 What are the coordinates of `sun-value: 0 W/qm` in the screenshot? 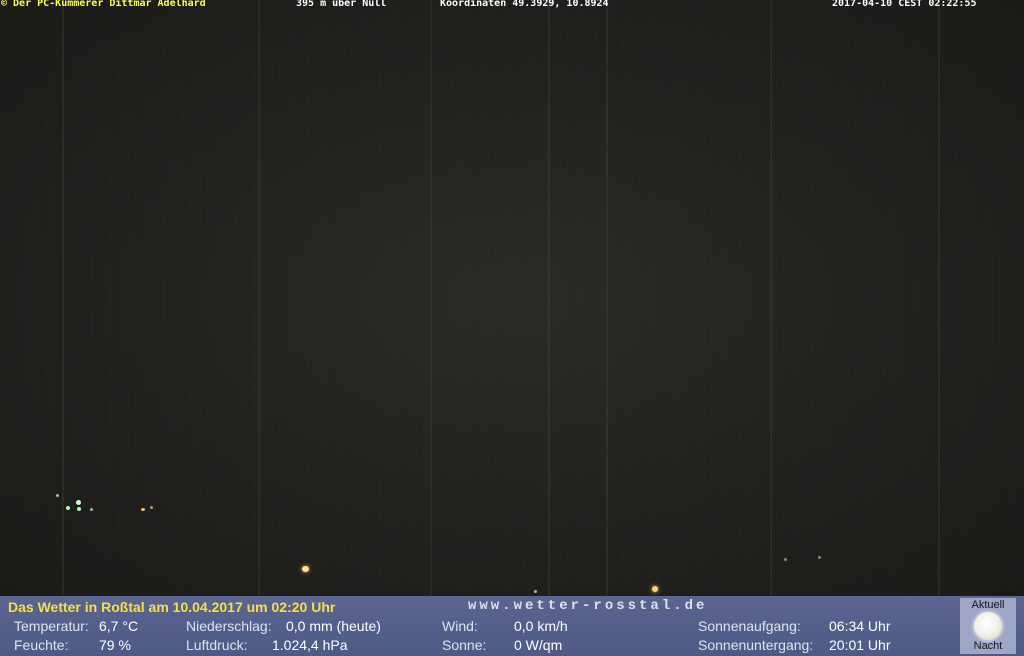 It's located at (538, 645).